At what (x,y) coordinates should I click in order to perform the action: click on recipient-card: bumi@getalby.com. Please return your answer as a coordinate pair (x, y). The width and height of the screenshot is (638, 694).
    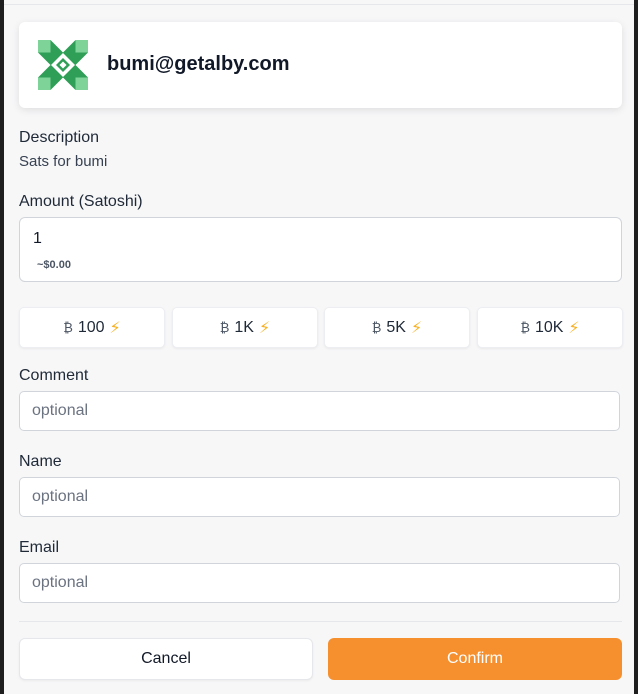
    Looking at the image, I should click on (320, 65).